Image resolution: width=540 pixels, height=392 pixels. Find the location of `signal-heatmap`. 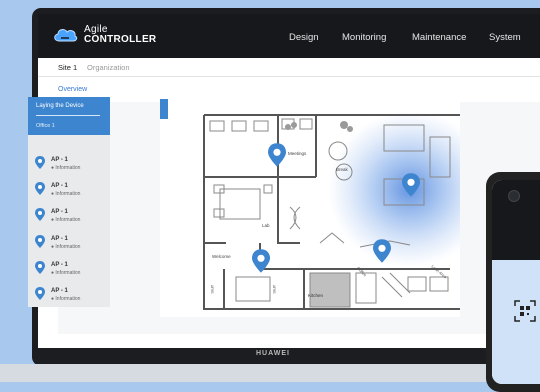

signal-heatmap is located at coordinates (410, 189).